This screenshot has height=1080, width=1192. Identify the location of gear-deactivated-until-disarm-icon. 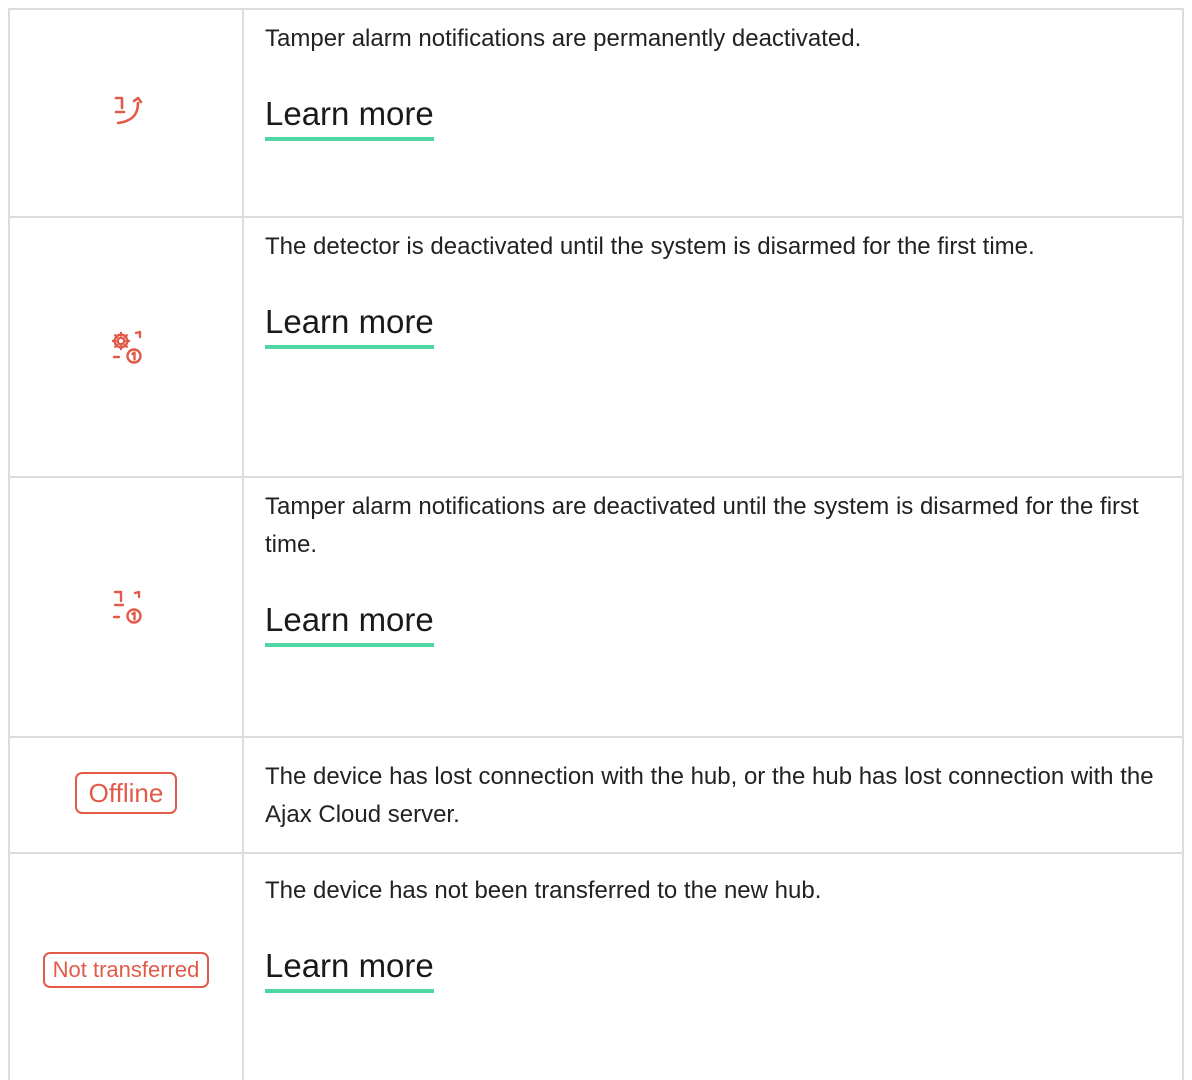
(126, 347).